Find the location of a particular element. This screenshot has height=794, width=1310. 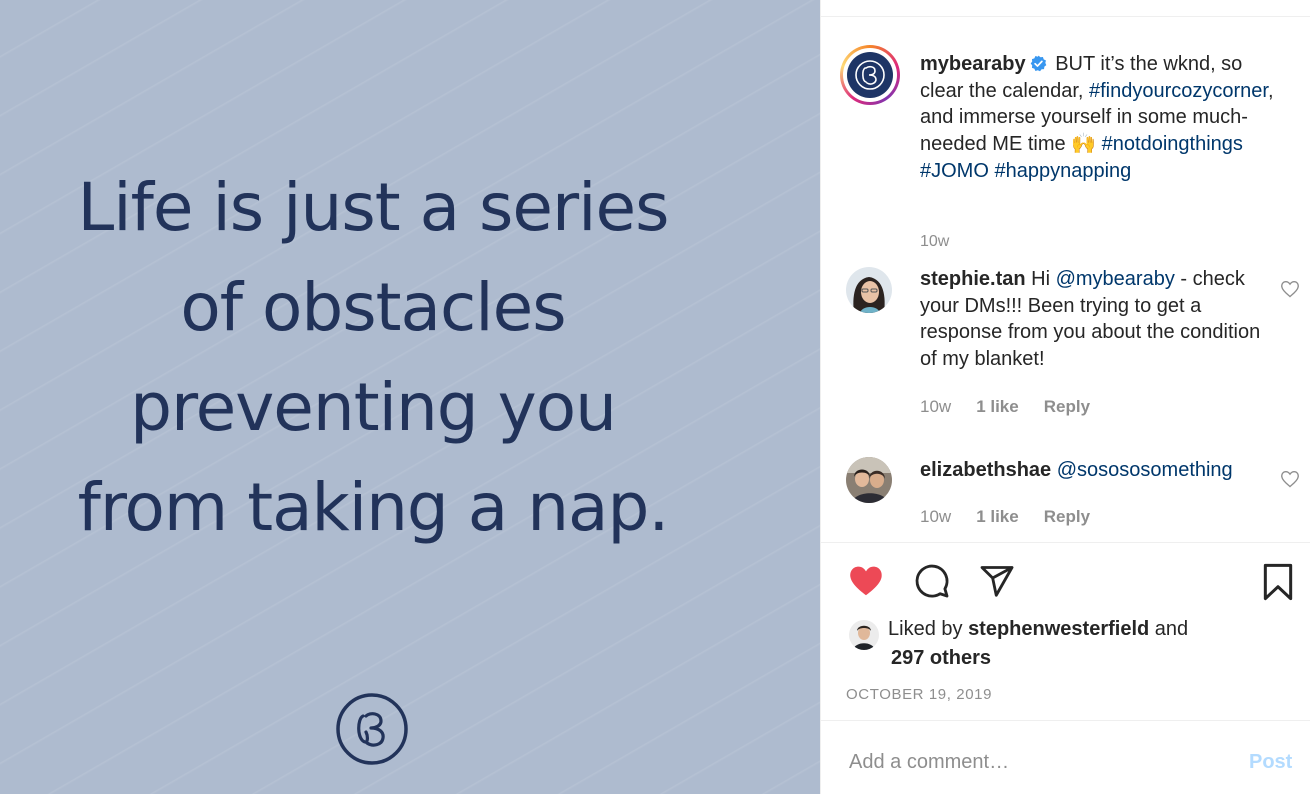

caption-timestamp: 10w is located at coordinates (934, 242).